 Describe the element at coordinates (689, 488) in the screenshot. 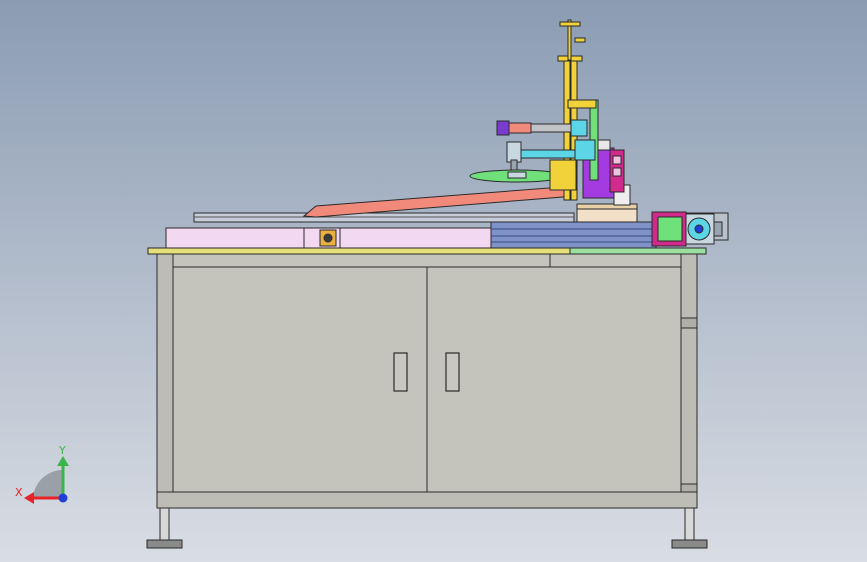

I see `cabinet-side-latch-lower` at that location.